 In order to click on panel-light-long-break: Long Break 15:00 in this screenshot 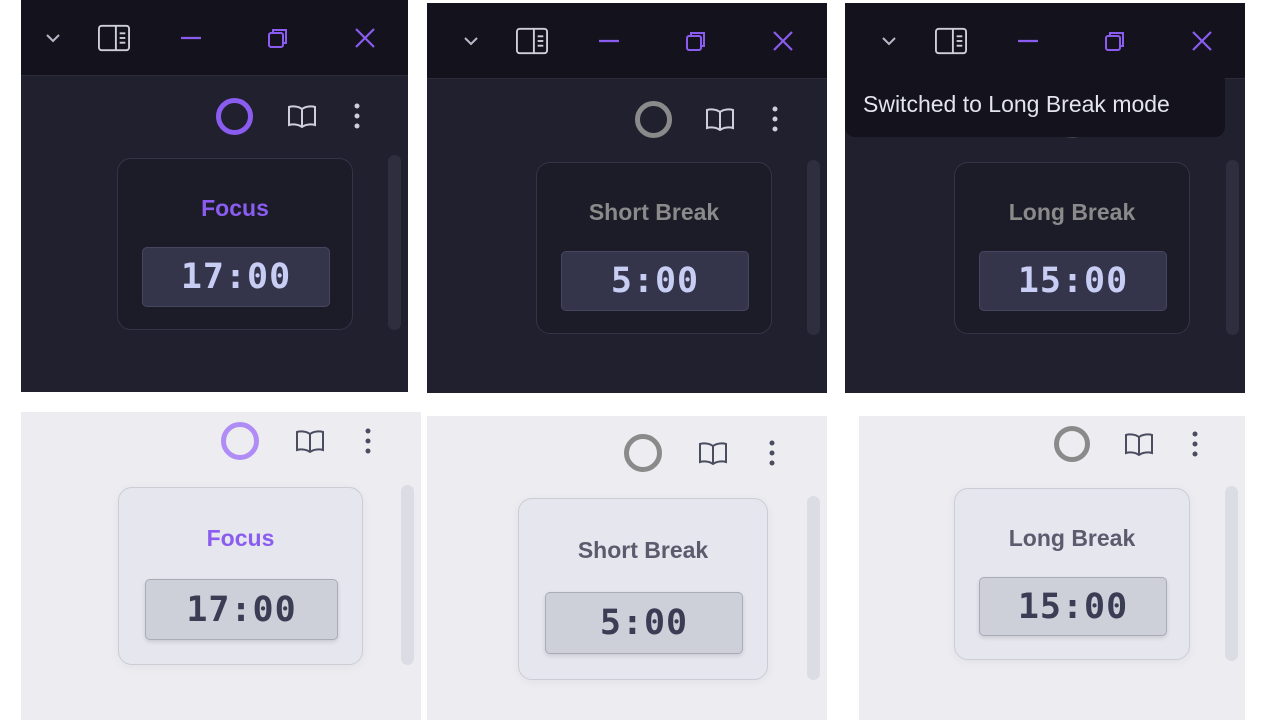, I will do `click(1052, 568)`.